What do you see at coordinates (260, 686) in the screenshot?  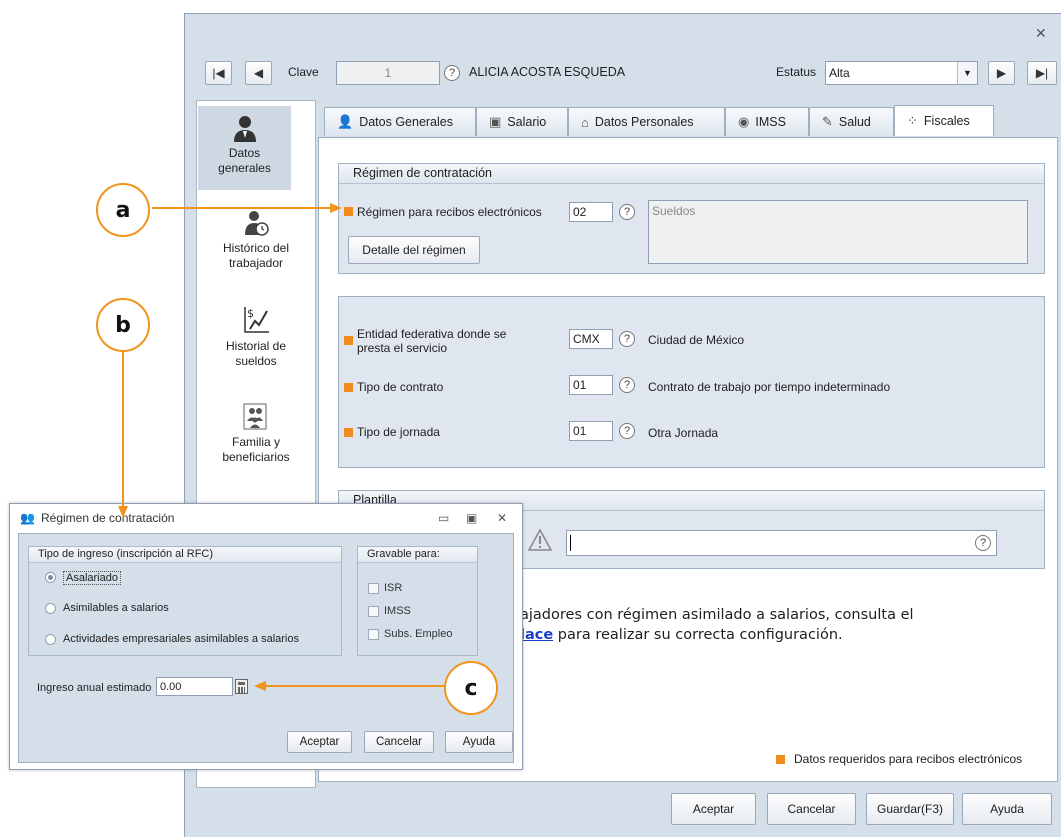 I see `arrow-c-head` at bounding box center [260, 686].